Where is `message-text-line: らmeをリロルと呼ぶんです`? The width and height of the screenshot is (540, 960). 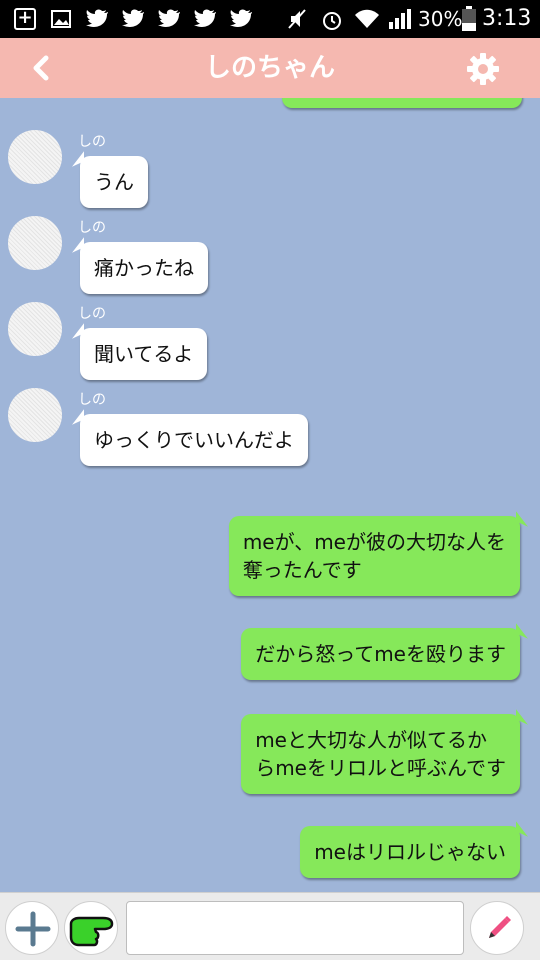 message-text-line: らmeをリロルと呼ぶんです is located at coordinates (380, 768).